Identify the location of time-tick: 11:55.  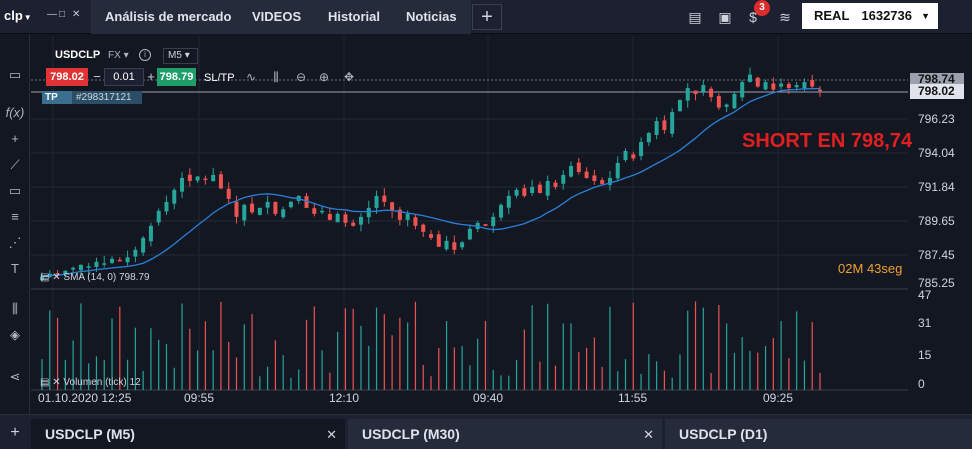
(633, 398).